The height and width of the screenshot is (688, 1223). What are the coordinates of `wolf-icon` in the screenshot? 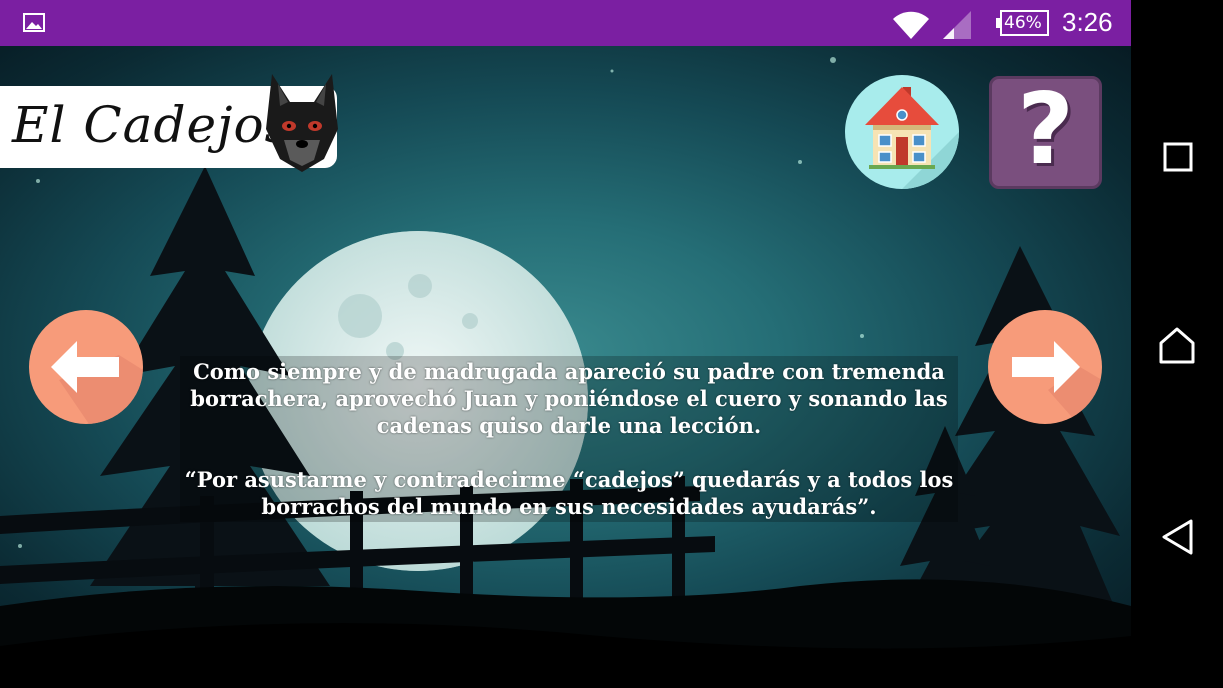 It's located at (302, 123).